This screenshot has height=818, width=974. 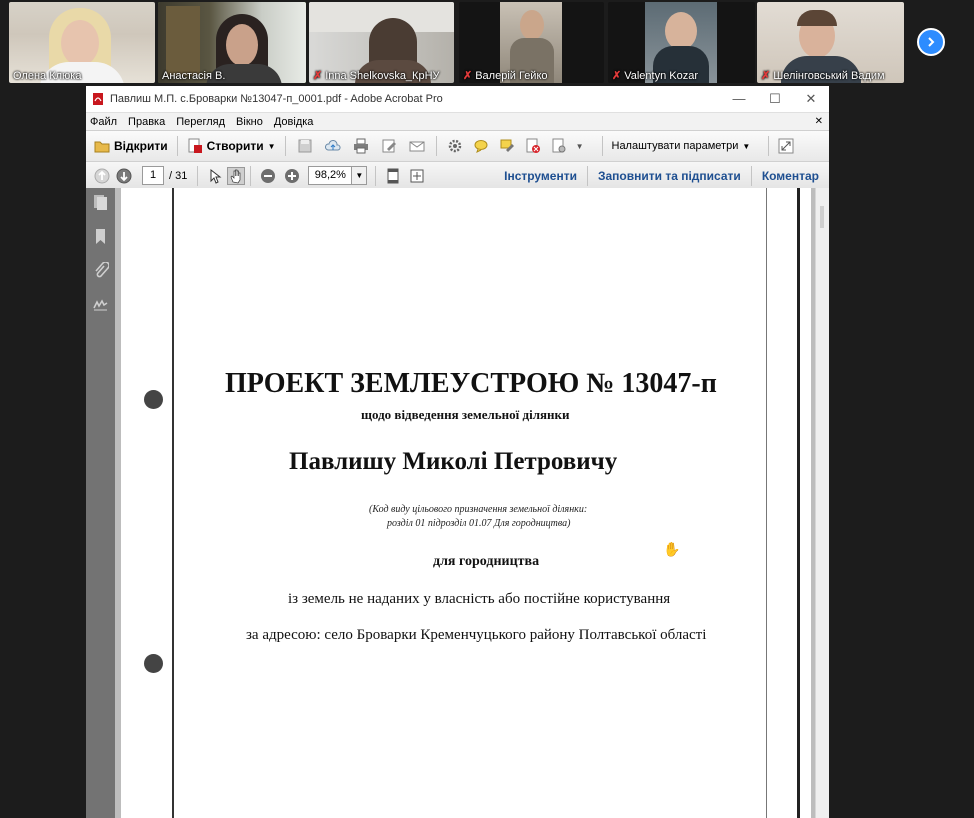 I want to click on open-button: Відкрити, so click(x=131, y=146).